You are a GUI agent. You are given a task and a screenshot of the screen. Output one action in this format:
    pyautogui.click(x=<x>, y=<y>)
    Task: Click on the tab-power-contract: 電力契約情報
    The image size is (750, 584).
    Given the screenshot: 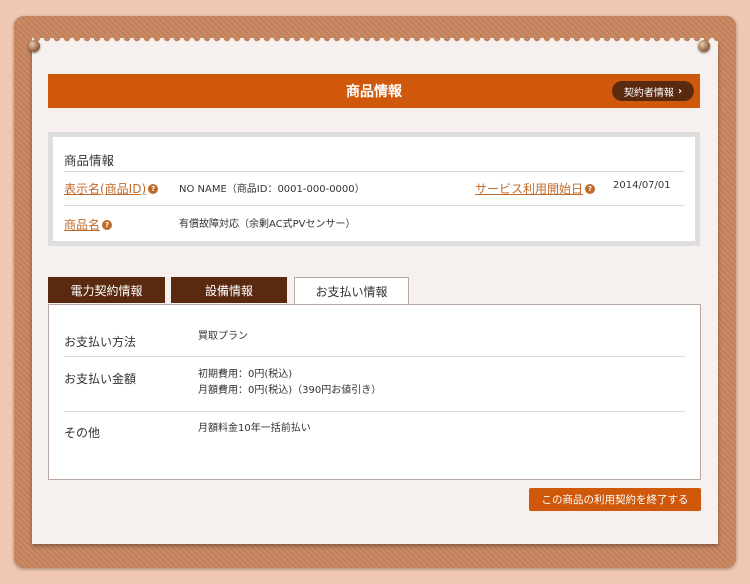 What is the action you would take?
    pyautogui.click(x=106, y=290)
    